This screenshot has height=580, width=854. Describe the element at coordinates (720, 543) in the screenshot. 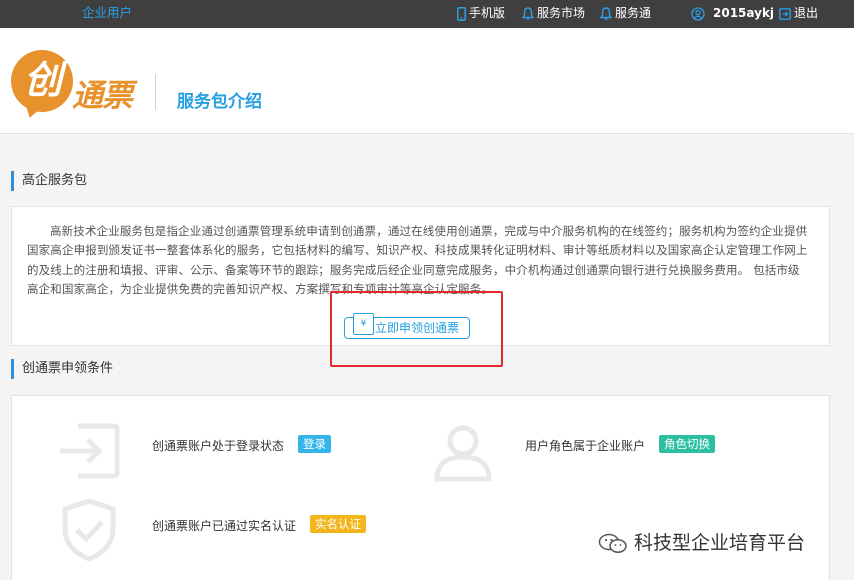

I see `watermark-text: 科技型企业培育平台` at that location.